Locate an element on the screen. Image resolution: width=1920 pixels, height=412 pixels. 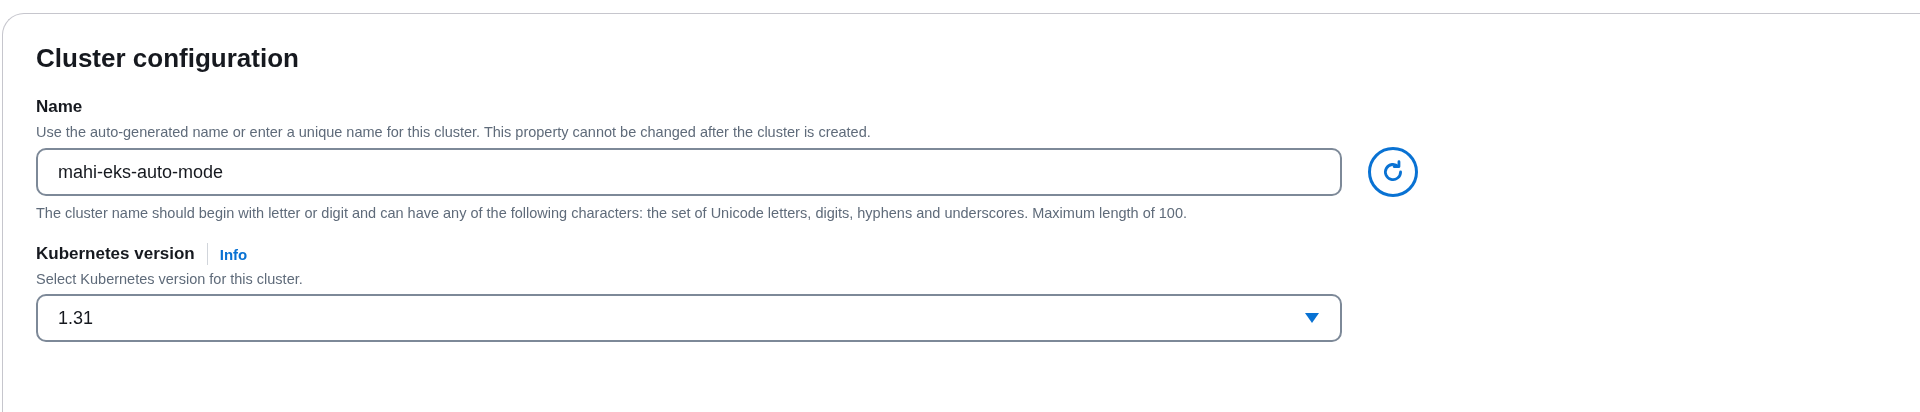
field-label: Kubernetes version is located at coordinates (115, 254).